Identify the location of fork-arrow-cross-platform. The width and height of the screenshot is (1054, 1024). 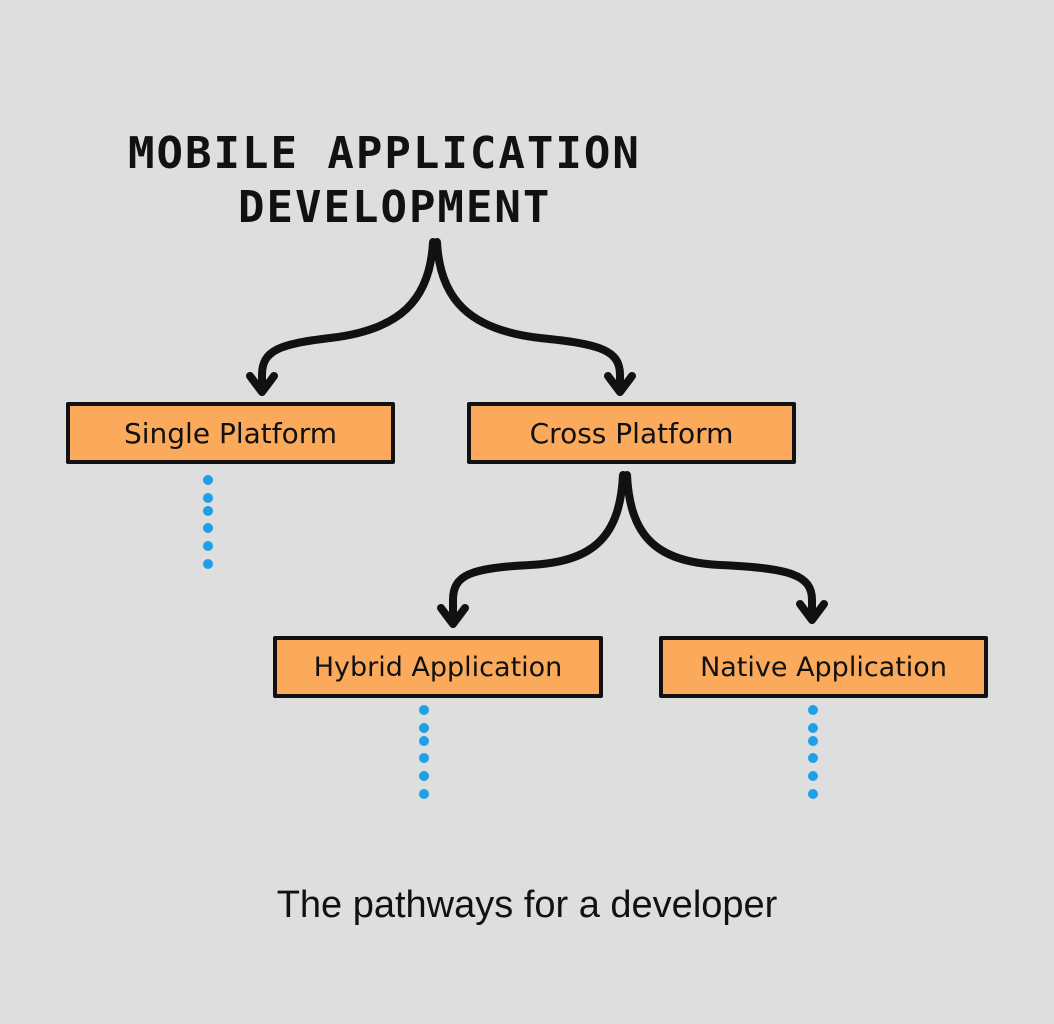
(632, 549).